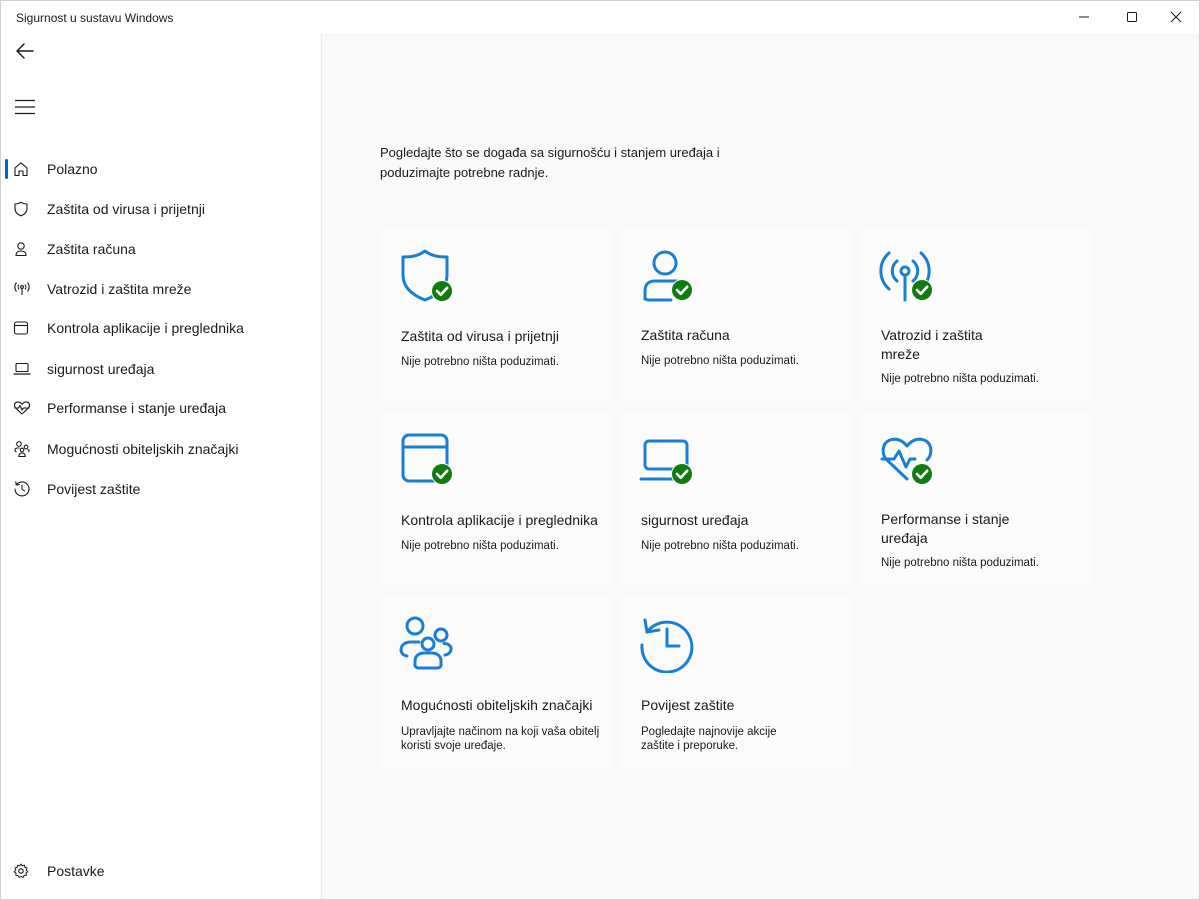  I want to click on gear-icon, so click(22, 871).